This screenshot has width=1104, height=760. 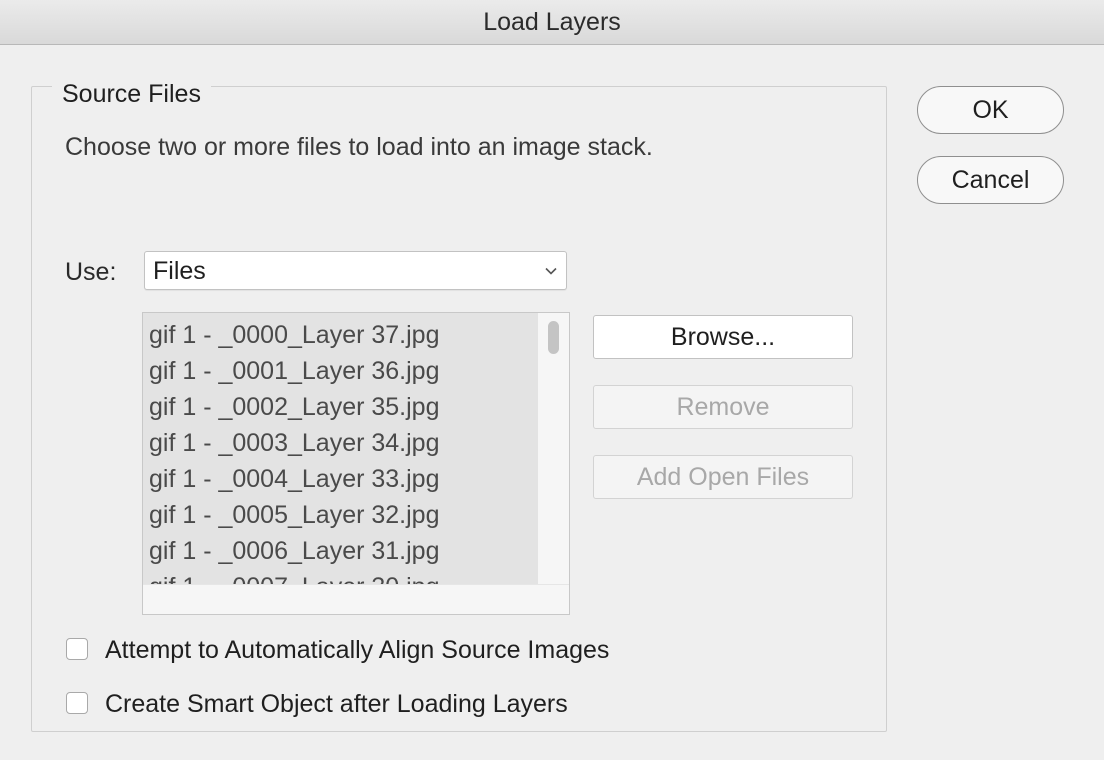 I want to click on smart-object-checkbox, so click(x=77, y=703).